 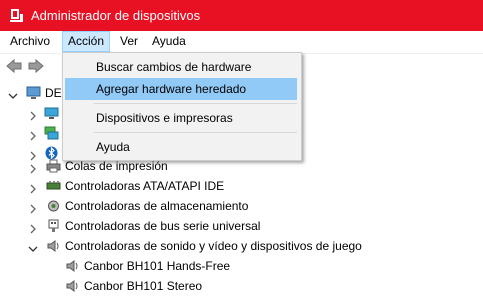 I want to click on device-manager-icon, so click(x=17, y=17).